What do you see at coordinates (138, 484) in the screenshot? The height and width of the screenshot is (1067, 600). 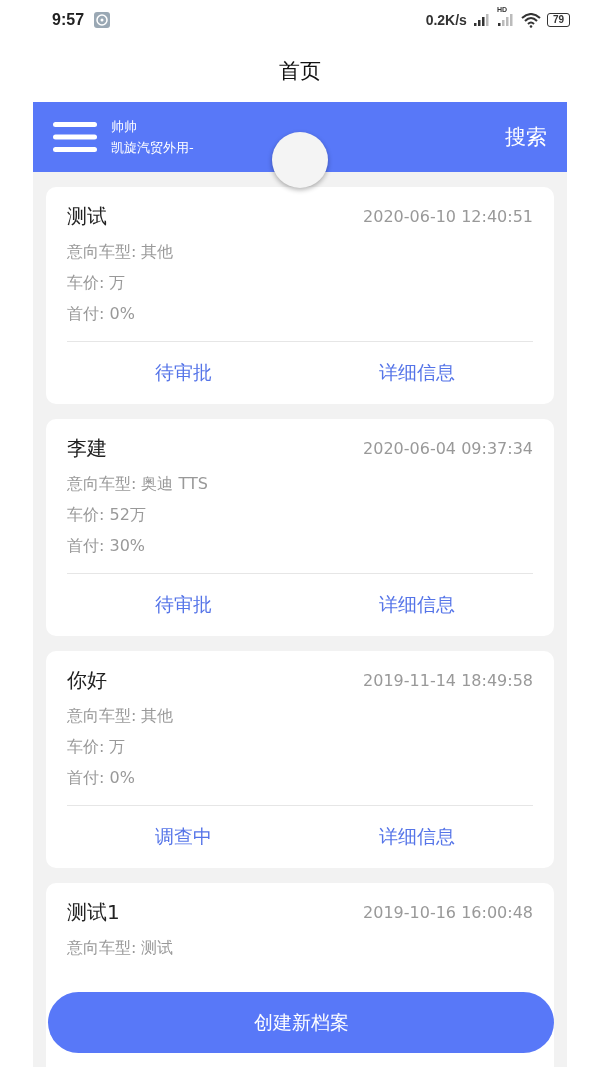 I see `detail-text: 意向车型: 奥迪 TTS` at bounding box center [138, 484].